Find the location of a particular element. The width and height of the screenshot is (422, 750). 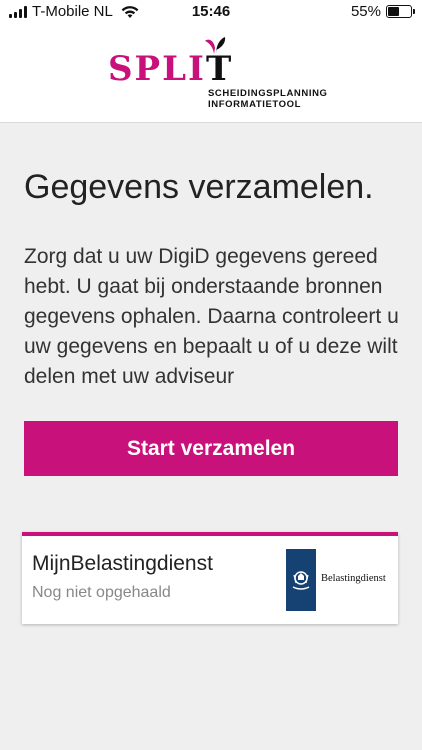

rijksoverheid-emblem-icon is located at coordinates (301, 580).